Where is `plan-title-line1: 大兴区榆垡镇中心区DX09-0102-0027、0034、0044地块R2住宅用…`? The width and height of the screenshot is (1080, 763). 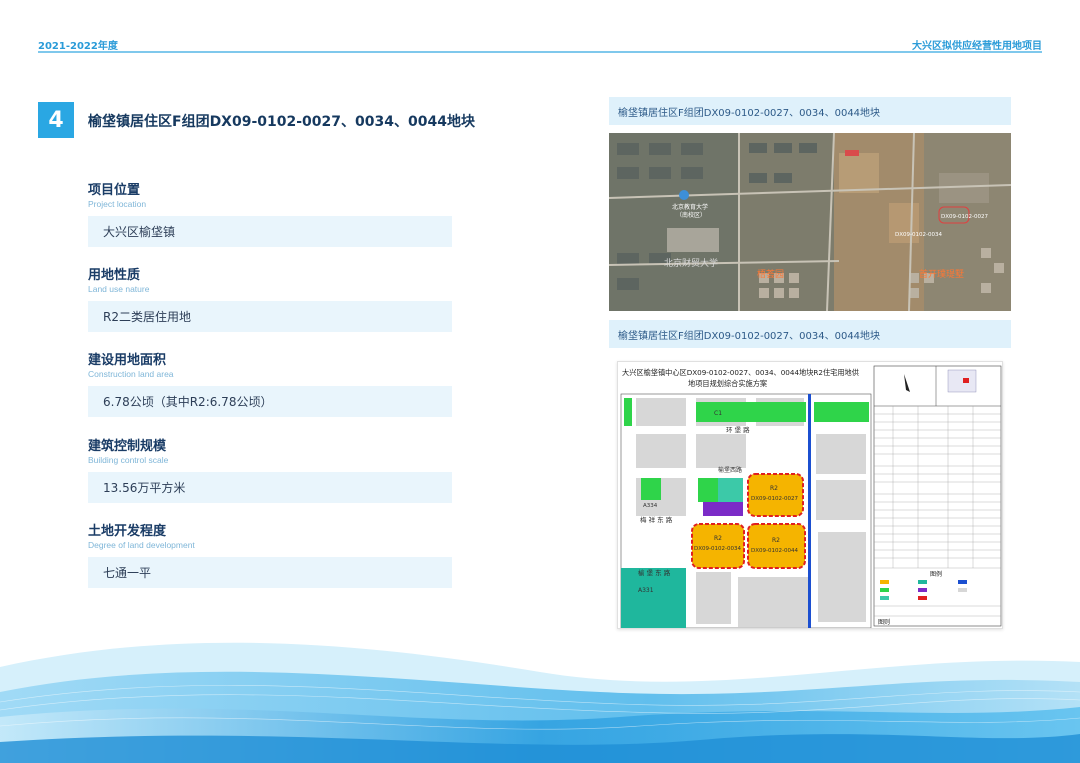
plan-title-line1: 大兴区榆垡镇中心区DX09-0102-0027、0034、0044地块R2住宅用… is located at coordinates (740, 372).